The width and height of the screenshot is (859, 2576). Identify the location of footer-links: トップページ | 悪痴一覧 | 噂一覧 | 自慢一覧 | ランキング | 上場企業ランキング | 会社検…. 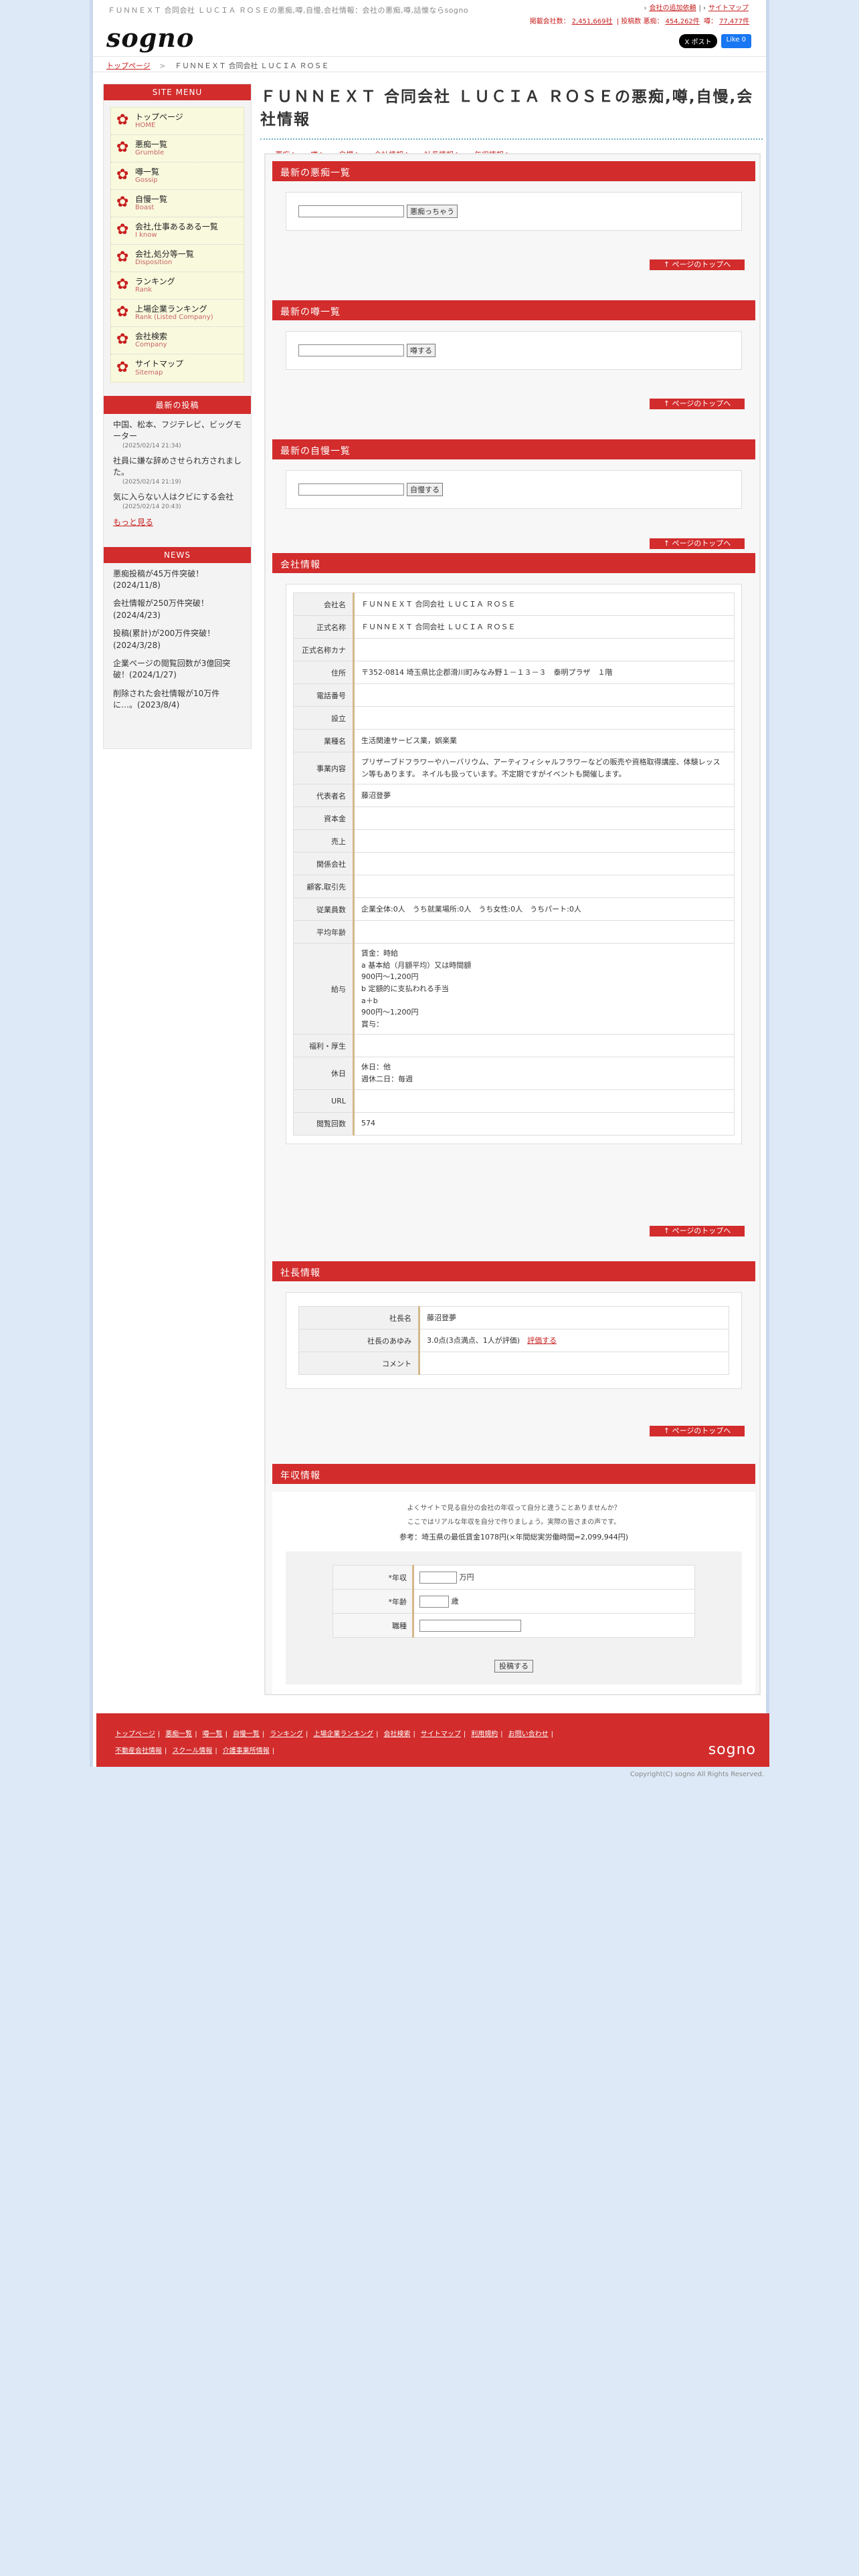
(337, 1745).